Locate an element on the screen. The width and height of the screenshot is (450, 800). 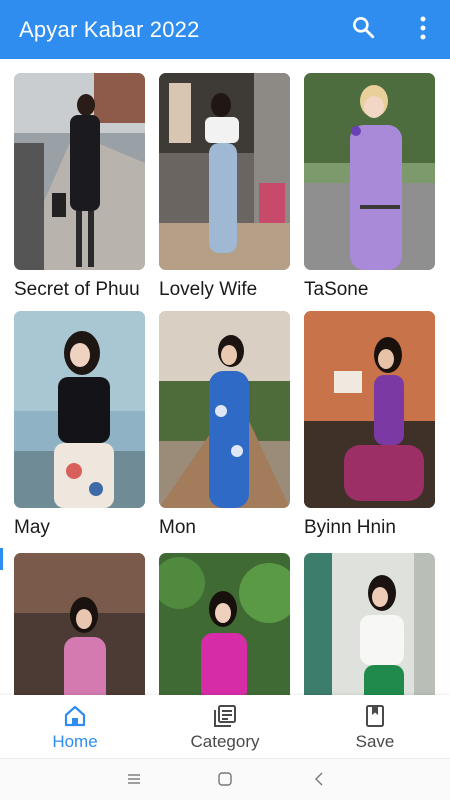
more-vert-icon is located at coordinates (423, 28).